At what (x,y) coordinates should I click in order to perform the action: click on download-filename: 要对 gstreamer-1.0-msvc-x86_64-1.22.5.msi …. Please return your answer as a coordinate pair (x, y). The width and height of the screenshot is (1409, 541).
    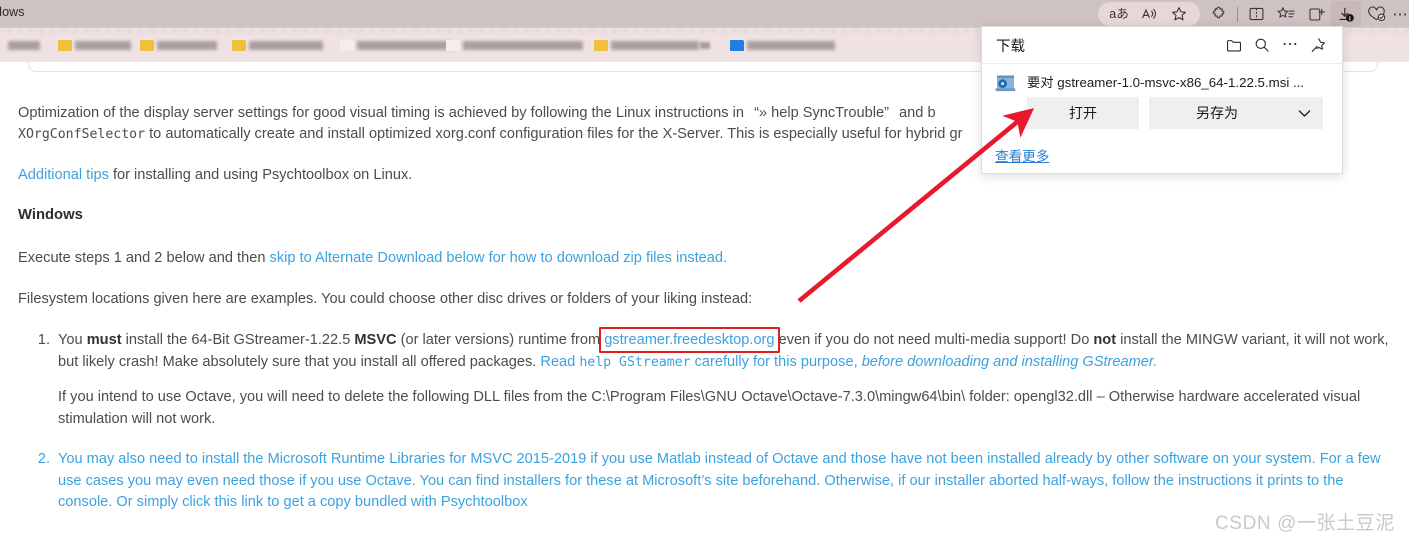
    Looking at the image, I should click on (1166, 82).